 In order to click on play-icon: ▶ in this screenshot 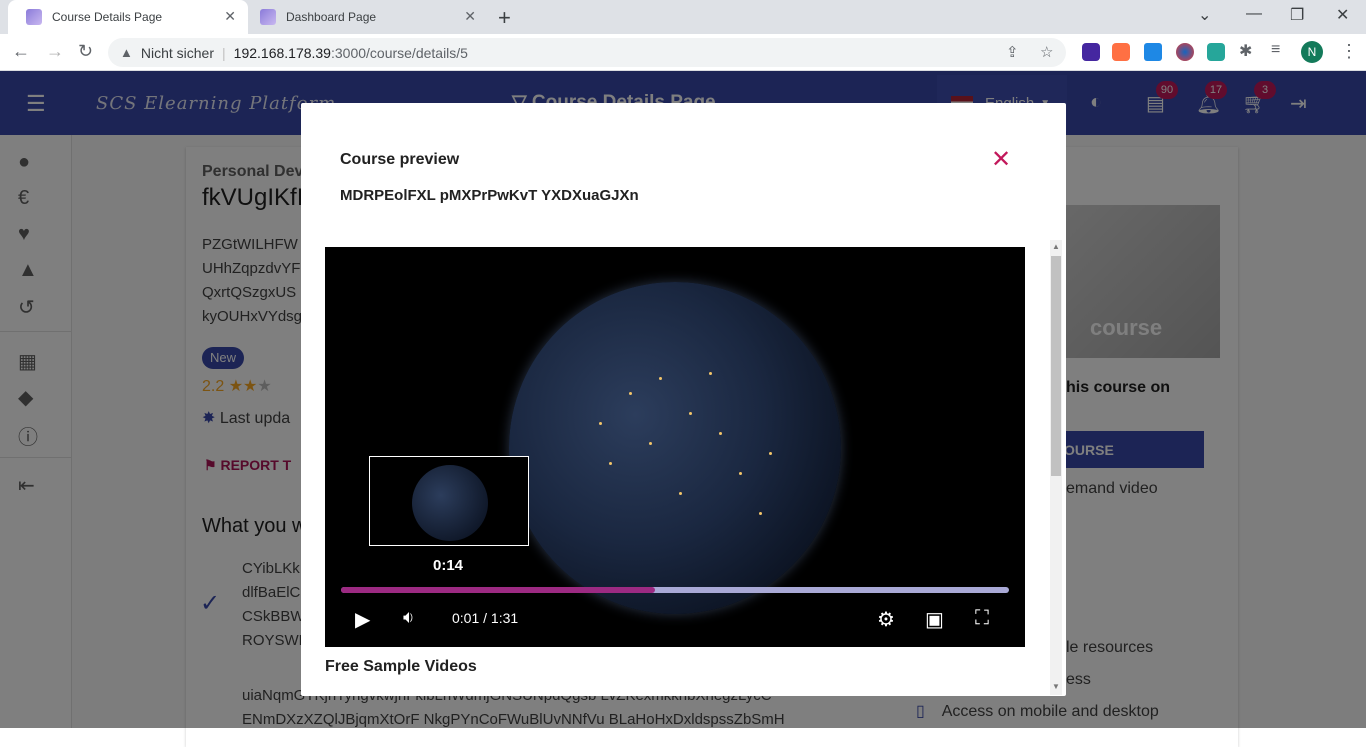, I will do `click(362, 619)`.